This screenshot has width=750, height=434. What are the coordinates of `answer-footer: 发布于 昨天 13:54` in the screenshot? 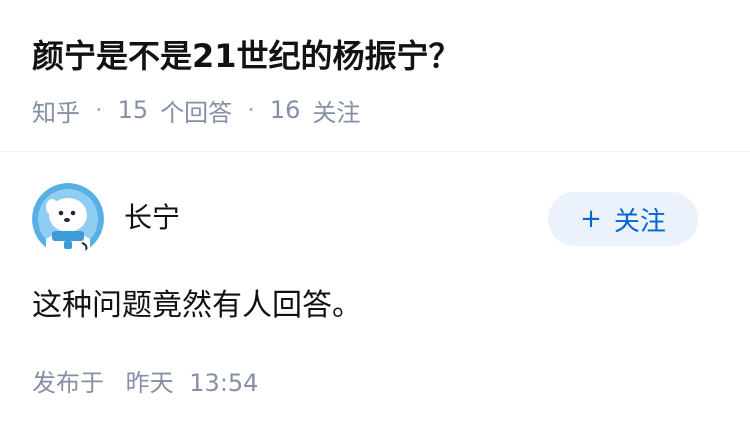 It's located at (145, 383).